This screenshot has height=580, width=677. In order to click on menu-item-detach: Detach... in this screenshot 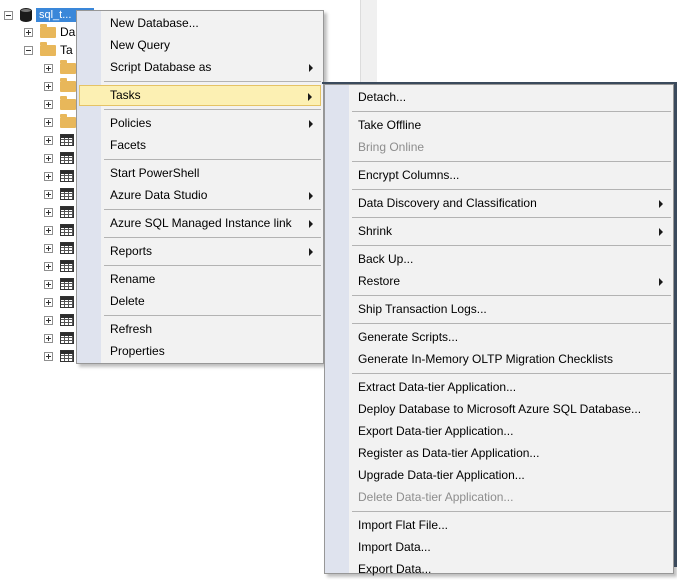, I will do `click(499, 97)`.